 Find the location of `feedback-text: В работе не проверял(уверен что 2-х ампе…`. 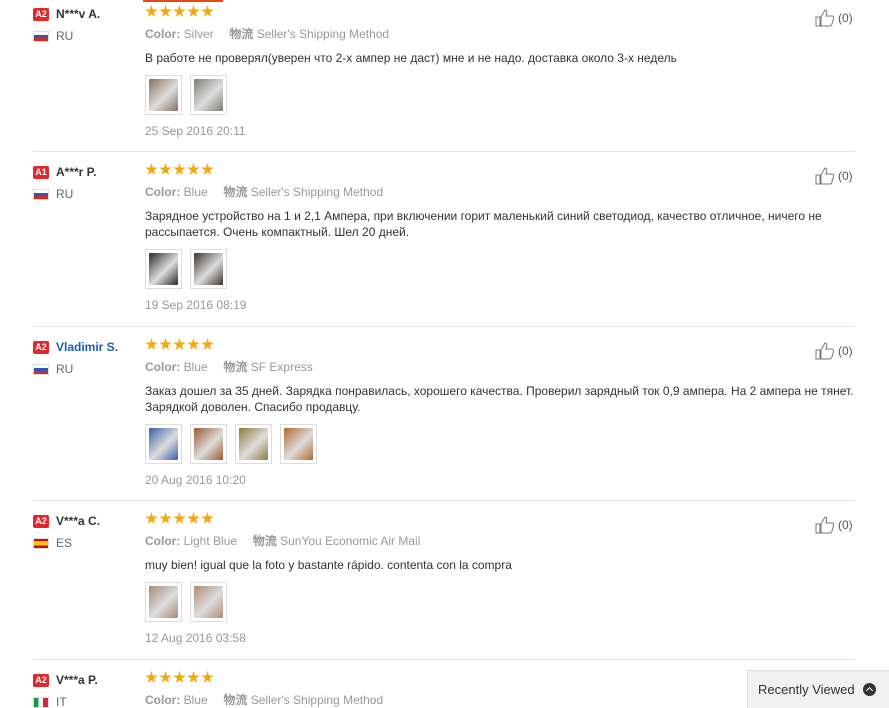

feedback-text: В работе не проверял(уверен что 2-х ампе… is located at coordinates (411, 58).